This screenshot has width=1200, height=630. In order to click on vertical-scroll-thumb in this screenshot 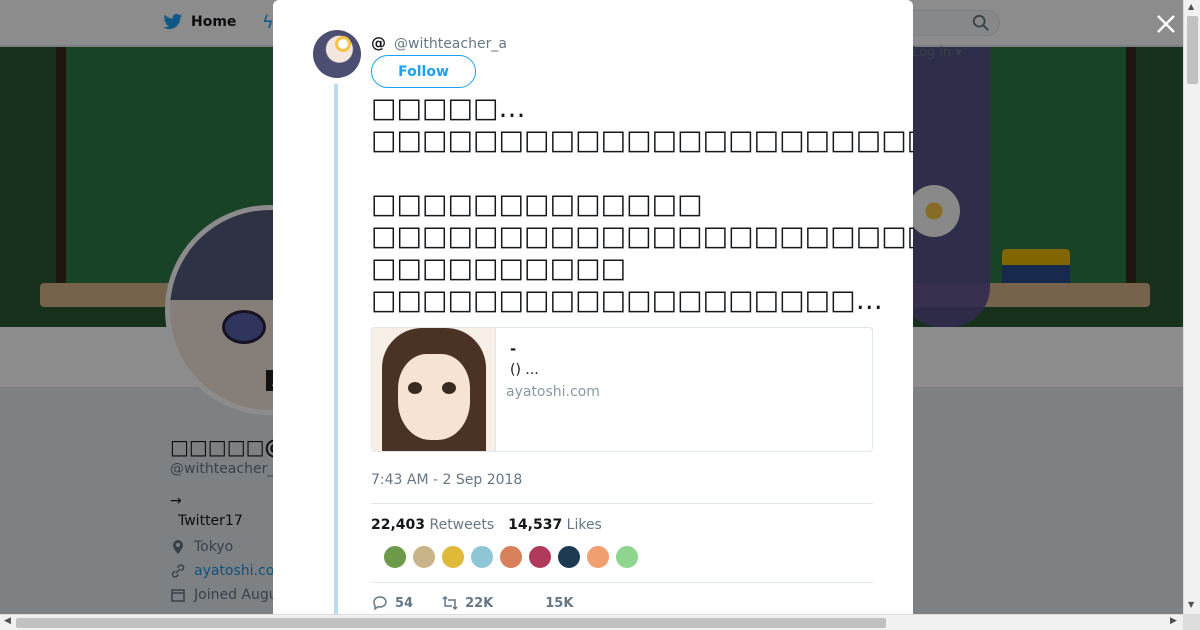, I will do `click(1192, 50)`.